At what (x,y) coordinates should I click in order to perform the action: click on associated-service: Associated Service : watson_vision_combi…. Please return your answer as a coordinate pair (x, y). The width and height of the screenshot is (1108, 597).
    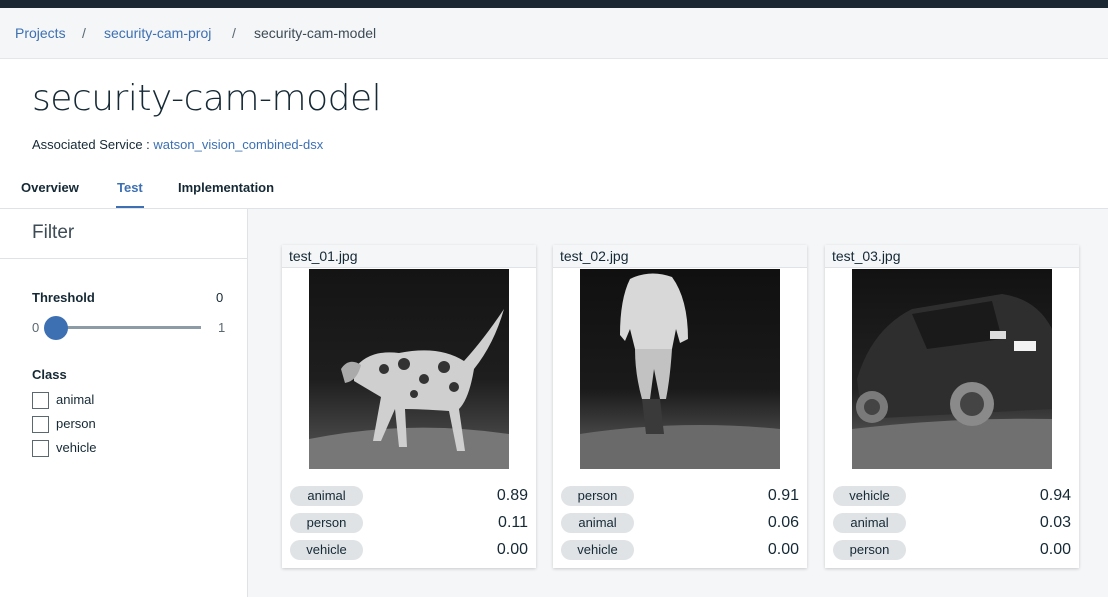
    Looking at the image, I should click on (177, 144).